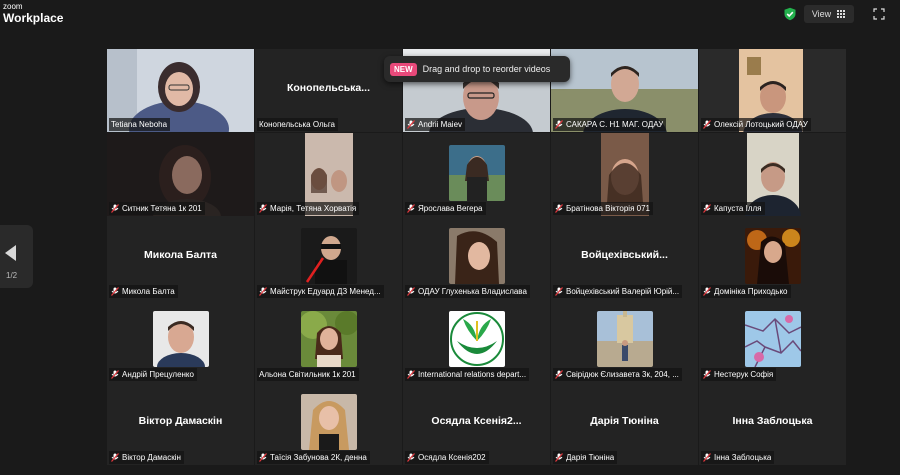 The height and width of the screenshot is (475, 900). What do you see at coordinates (772, 174) in the screenshot?
I see `participant-tile: Капуста Ілля` at bounding box center [772, 174].